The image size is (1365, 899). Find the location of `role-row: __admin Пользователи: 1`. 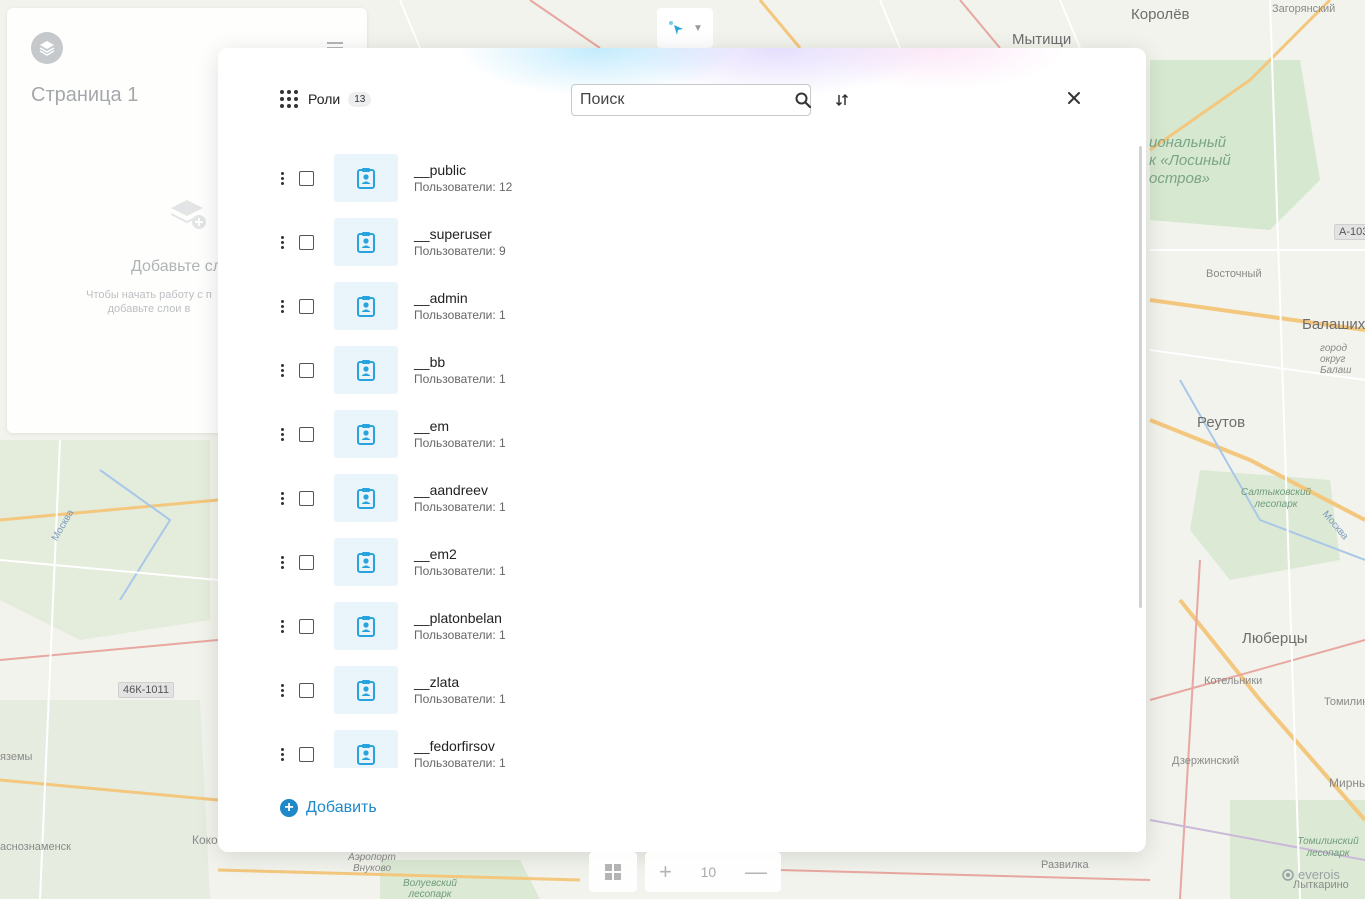

role-row: __admin Пользователи: 1 is located at coordinates (680, 306).